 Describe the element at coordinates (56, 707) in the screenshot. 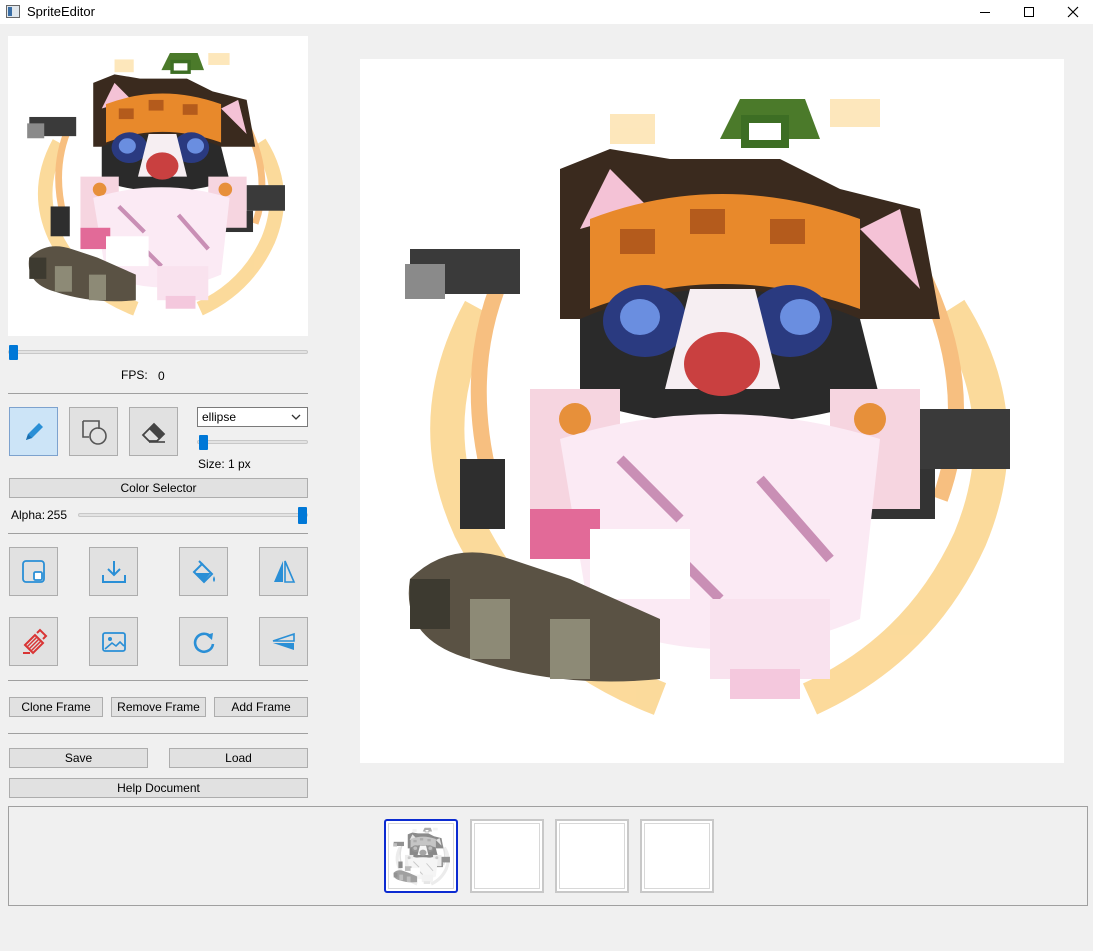

I see `clone-frame-button: Clone Frame` at that location.